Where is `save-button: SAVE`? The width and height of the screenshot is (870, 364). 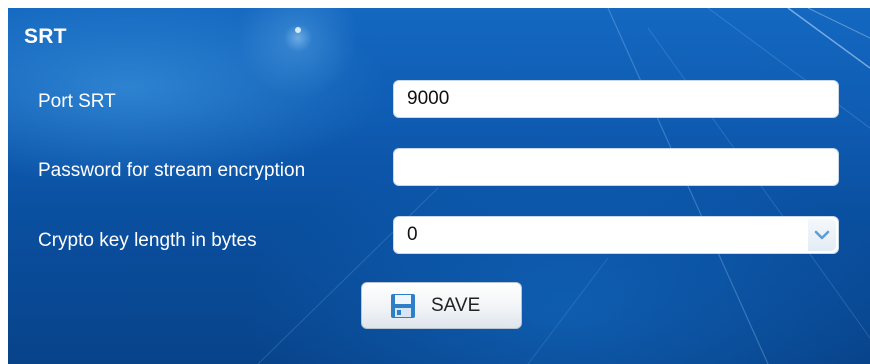 save-button: SAVE is located at coordinates (441, 305).